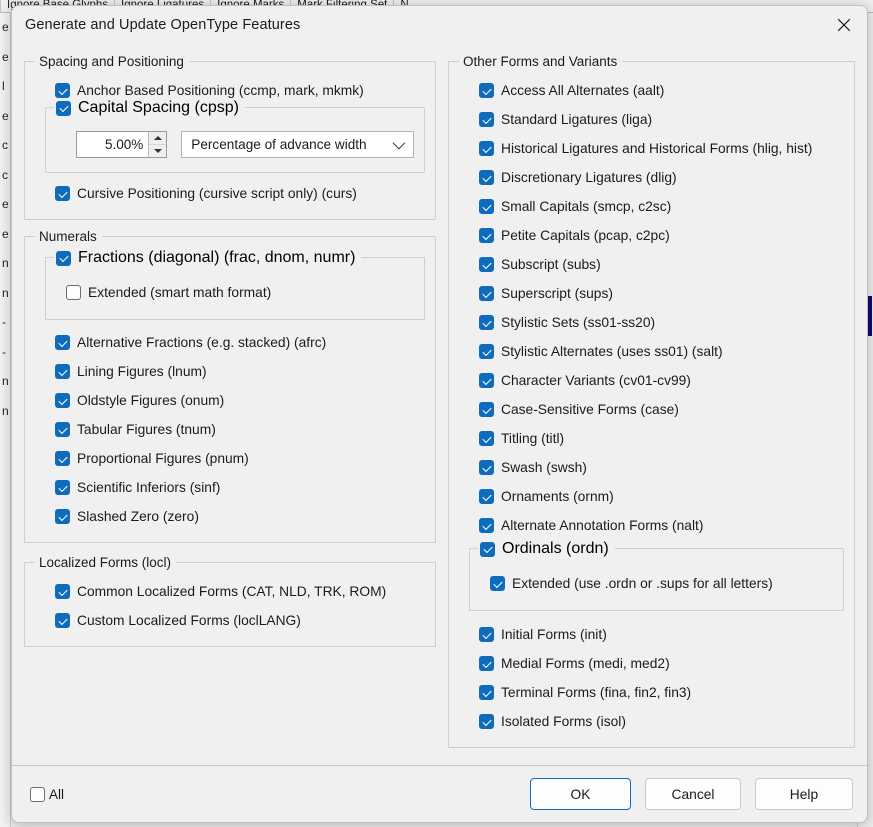  I want to click on close-icon, so click(844, 25).